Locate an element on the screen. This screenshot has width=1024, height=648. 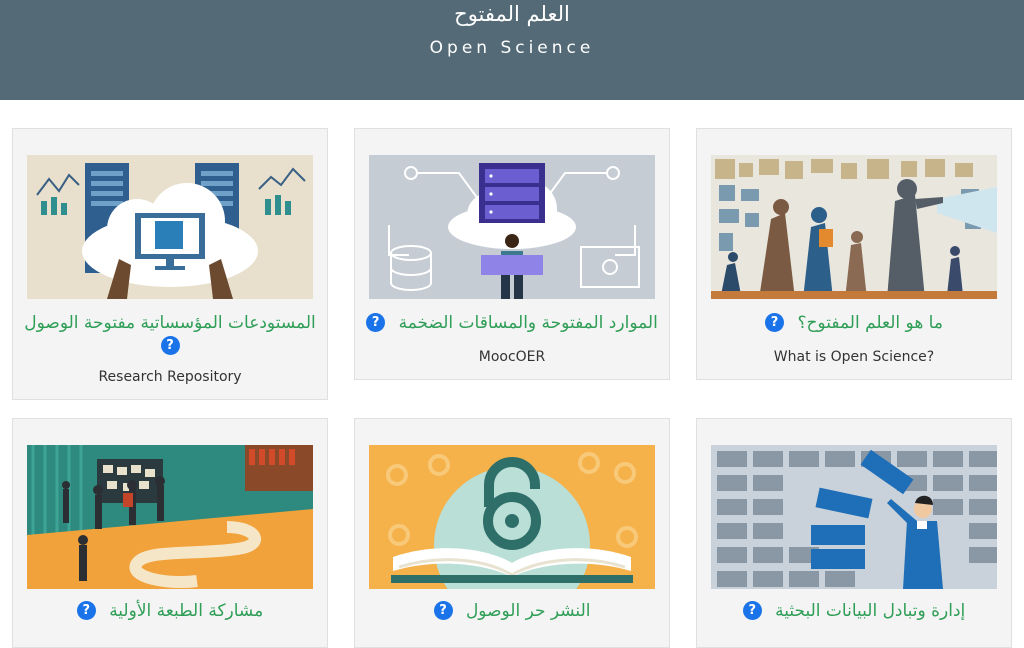
card-research-data-management: إدارة وتبادل البيانات البحثية ? is located at coordinates (854, 533).